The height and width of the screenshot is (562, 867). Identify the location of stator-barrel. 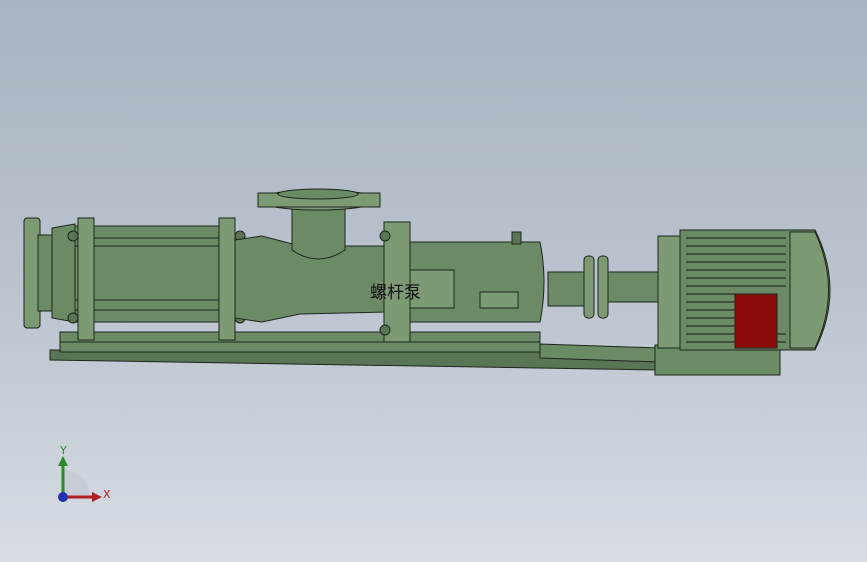
(156, 279).